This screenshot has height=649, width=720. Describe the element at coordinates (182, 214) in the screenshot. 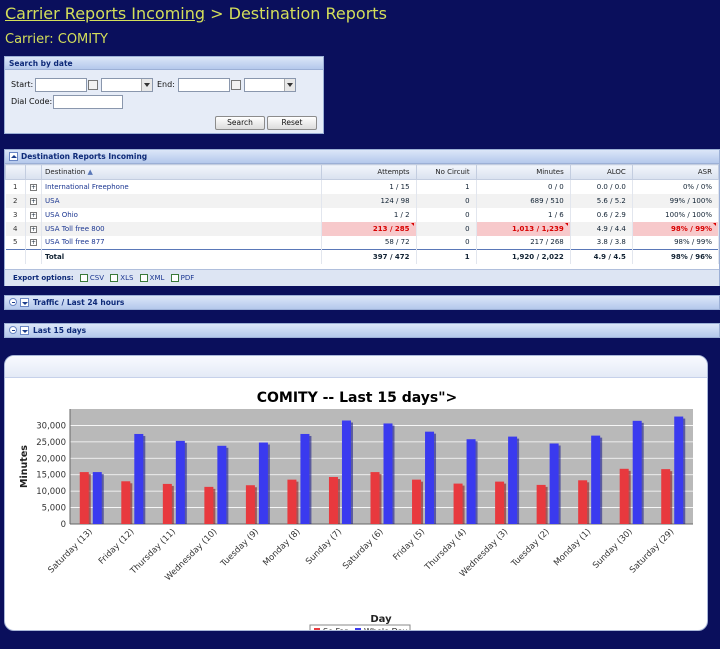

I see `cell-destination: USA Ohio` at that location.